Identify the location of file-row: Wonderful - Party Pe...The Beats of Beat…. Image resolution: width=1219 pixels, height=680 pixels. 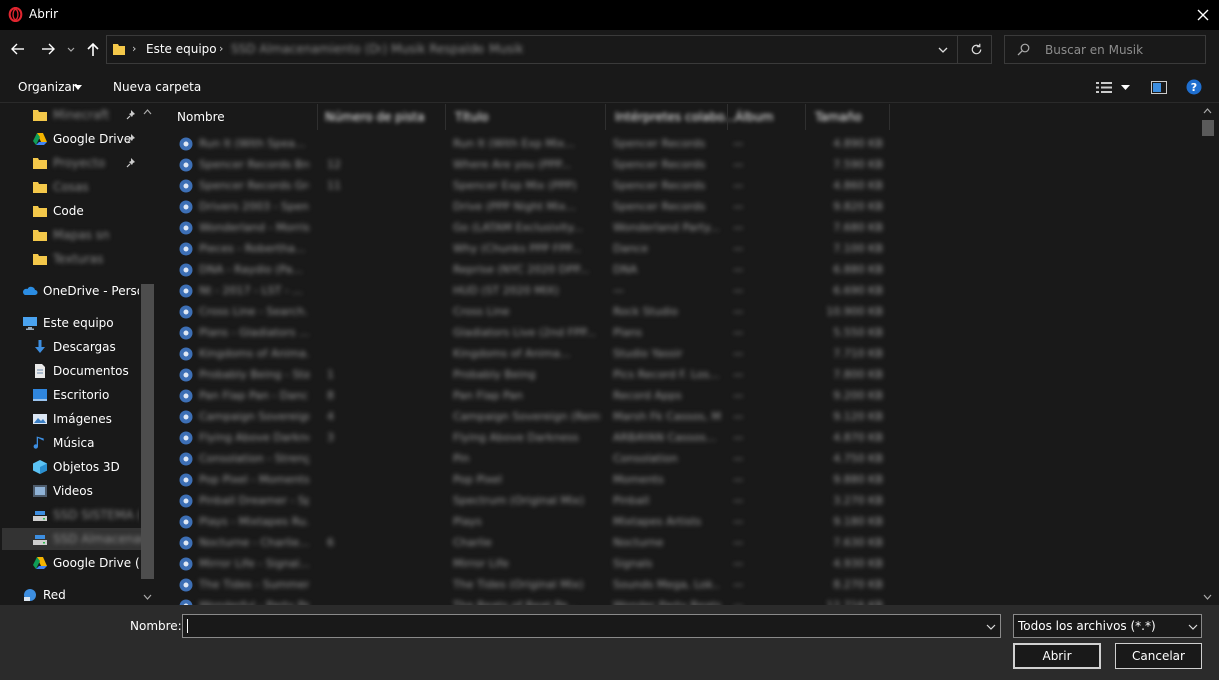
(527, 600).